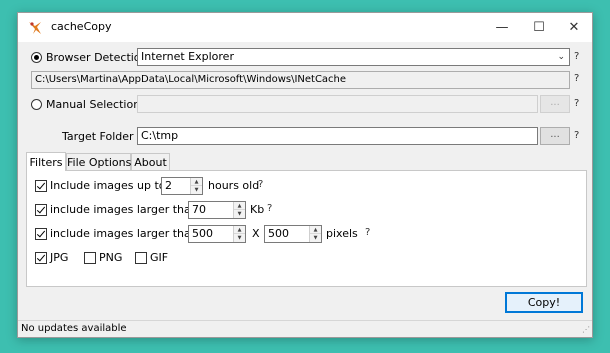 The height and width of the screenshot is (353, 610). What do you see at coordinates (234, 185) in the screenshot?
I see `hours-old-unit: hours old` at bounding box center [234, 185].